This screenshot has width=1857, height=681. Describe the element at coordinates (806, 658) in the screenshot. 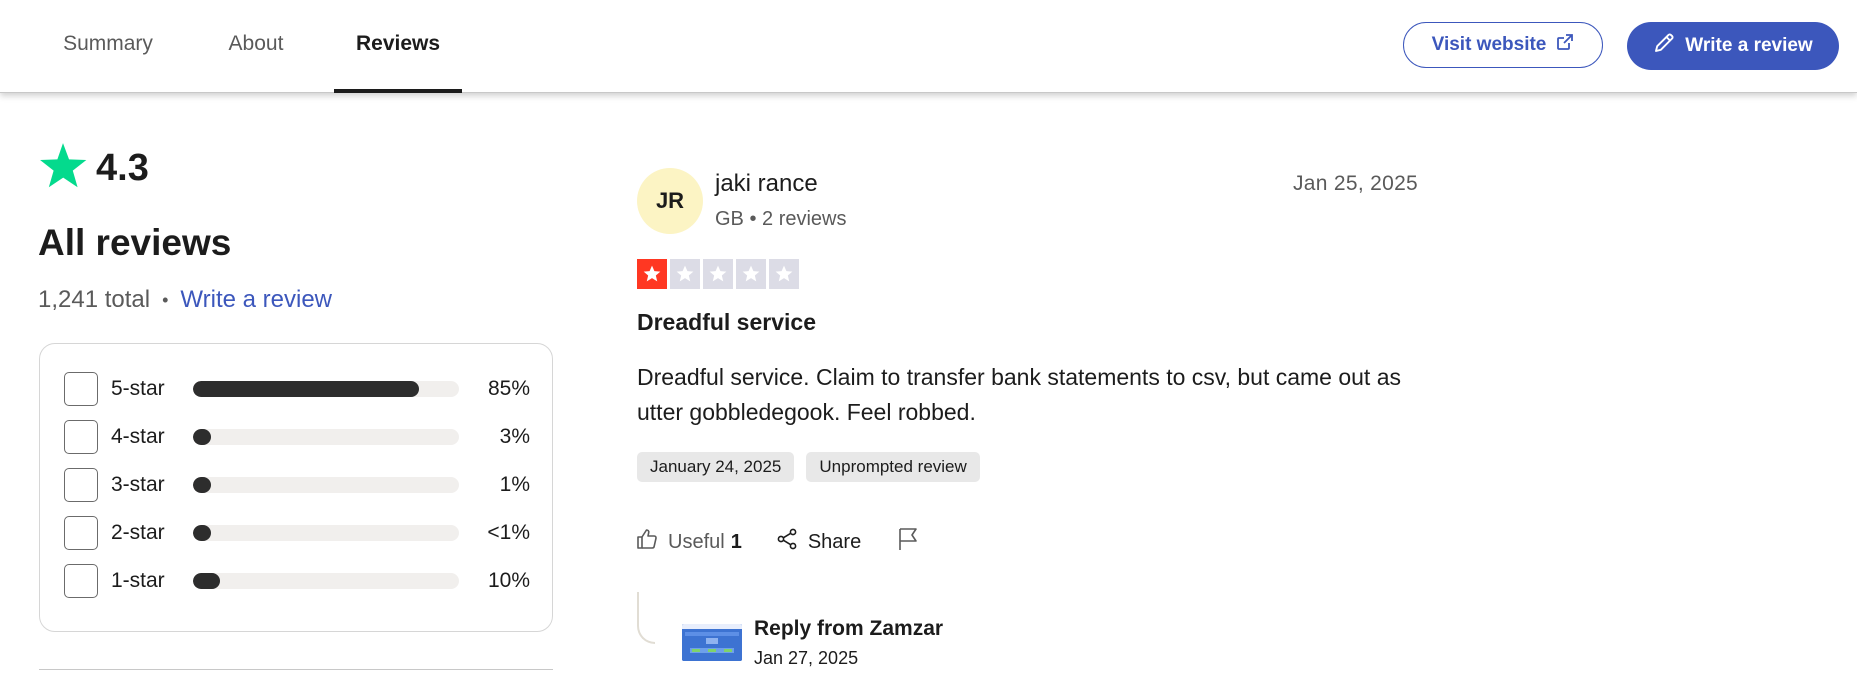

I see `reply-date: Jan 27, 2025` at that location.